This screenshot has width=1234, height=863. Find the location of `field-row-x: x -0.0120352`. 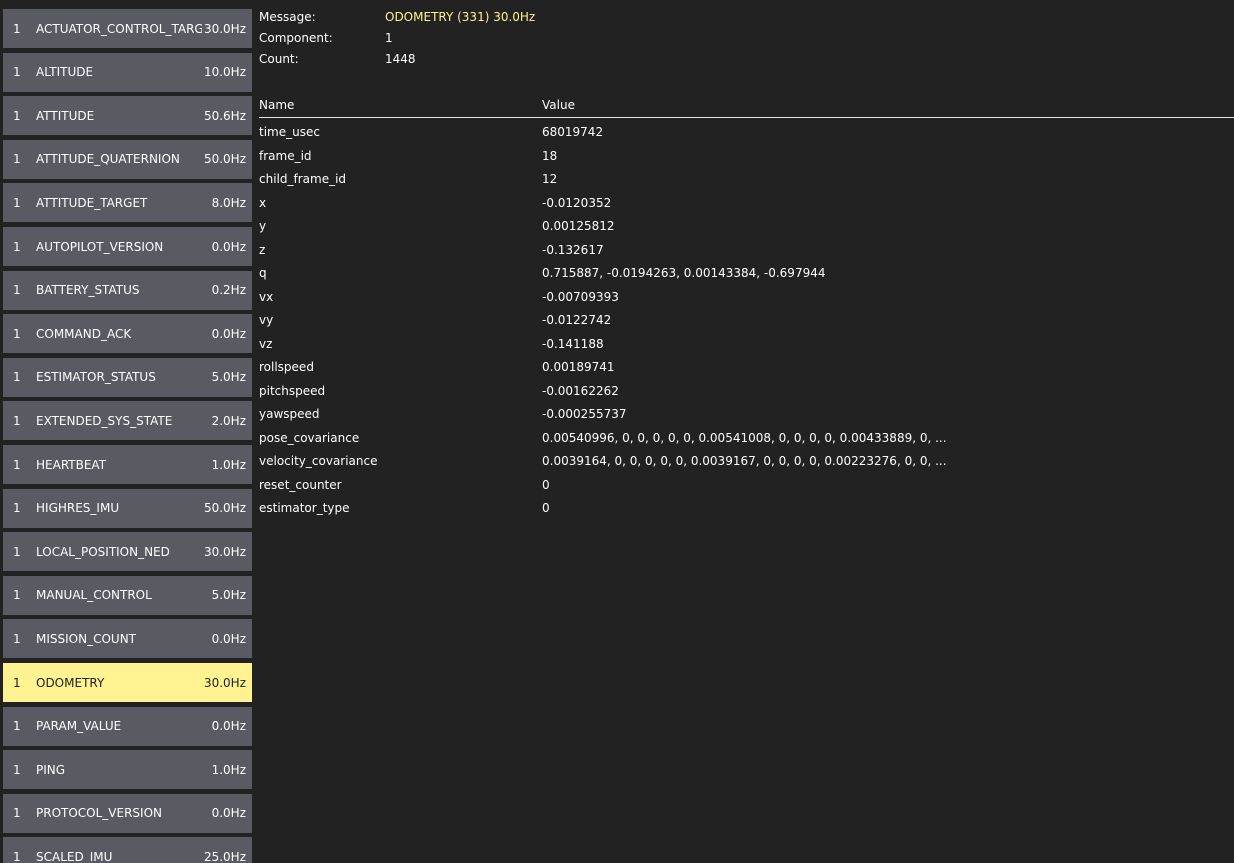

field-row-x: x -0.0120352 is located at coordinates (746, 203).